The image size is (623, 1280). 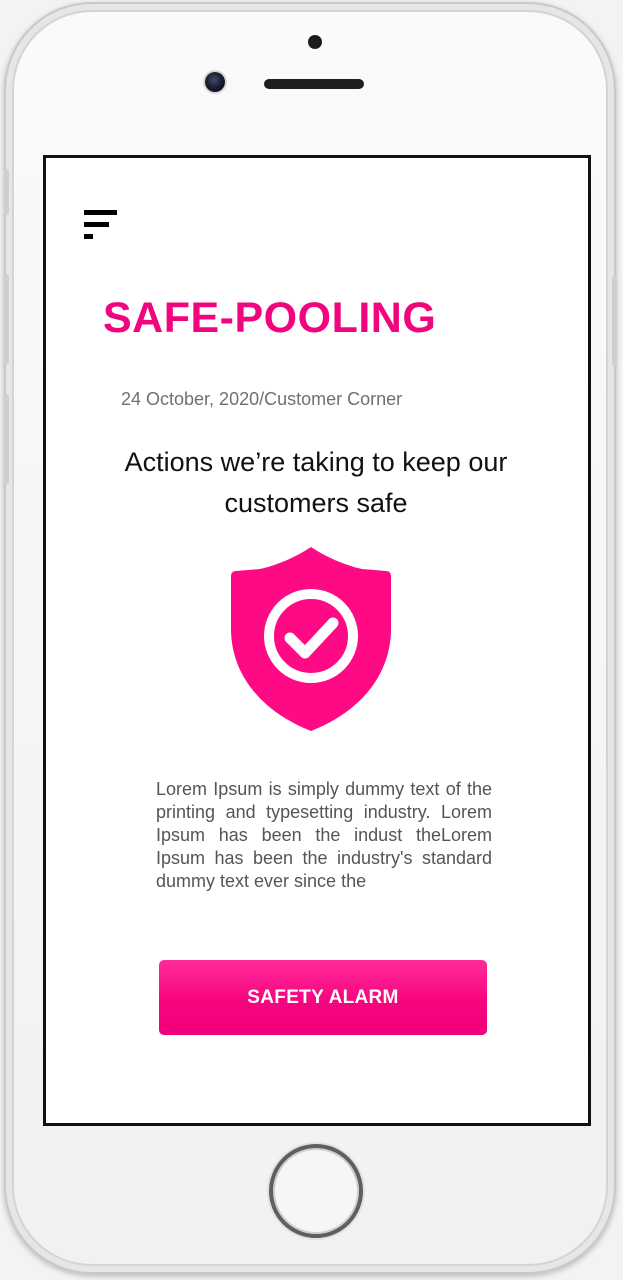 What do you see at coordinates (215, 82) in the screenshot?
I see `front-camera` at bounding box center [215, 82].